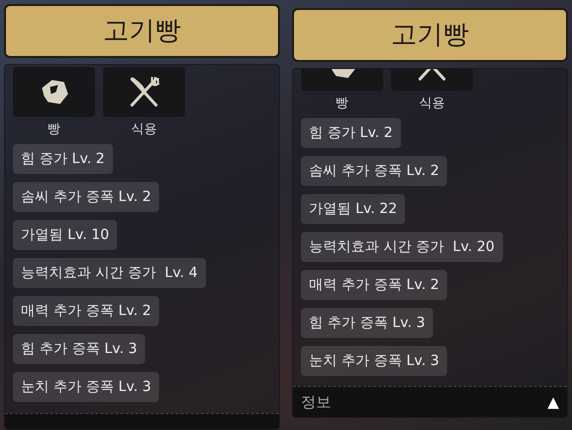 This screenshot has height=430, width=572. I want to click on effect-tag: 가열됨 Lv. 10, so click(65, 235).